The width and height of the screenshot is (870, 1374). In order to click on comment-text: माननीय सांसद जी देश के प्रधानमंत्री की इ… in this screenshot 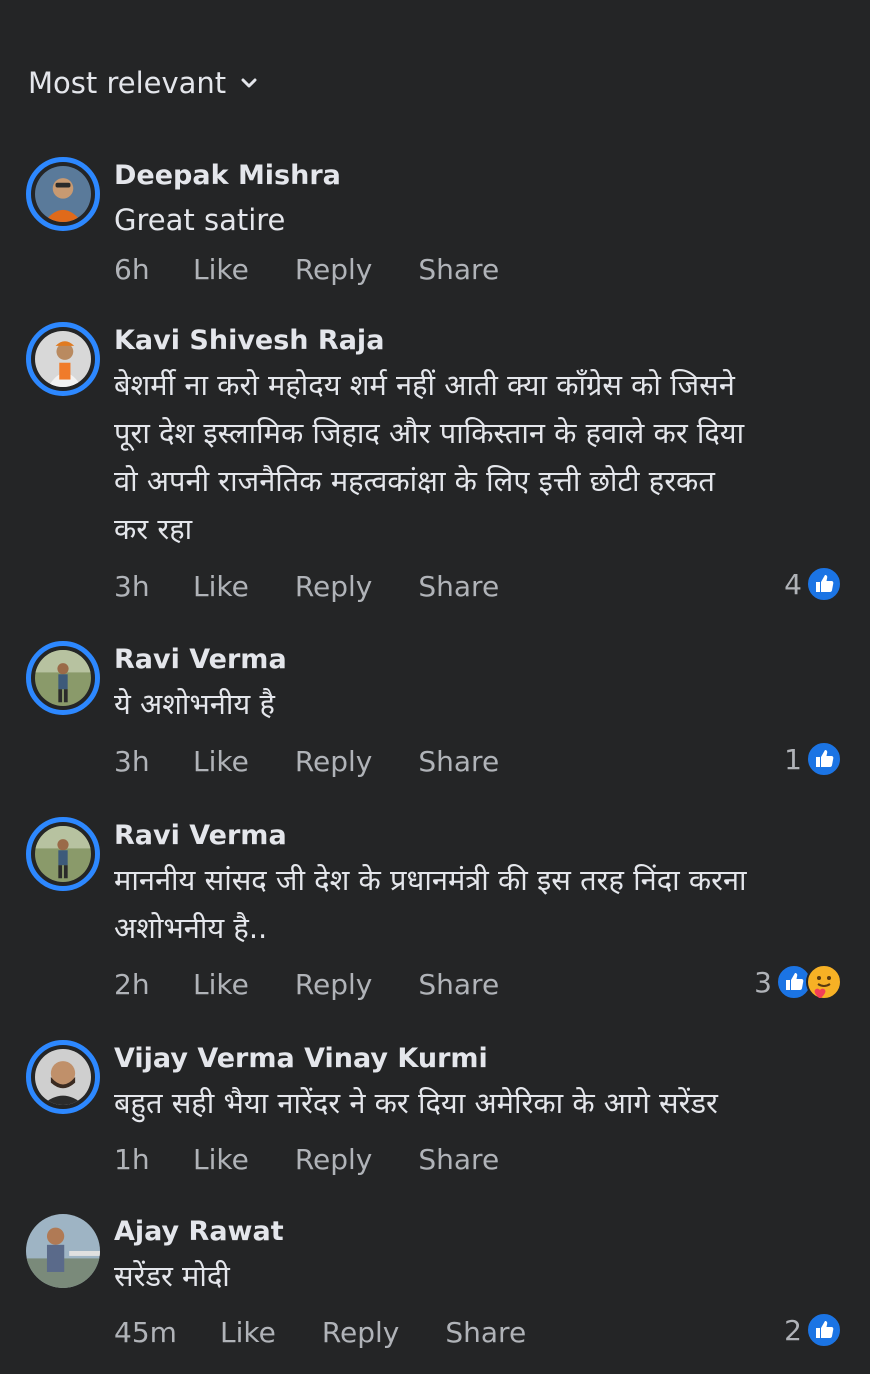, I will do `click(430, 904)`.